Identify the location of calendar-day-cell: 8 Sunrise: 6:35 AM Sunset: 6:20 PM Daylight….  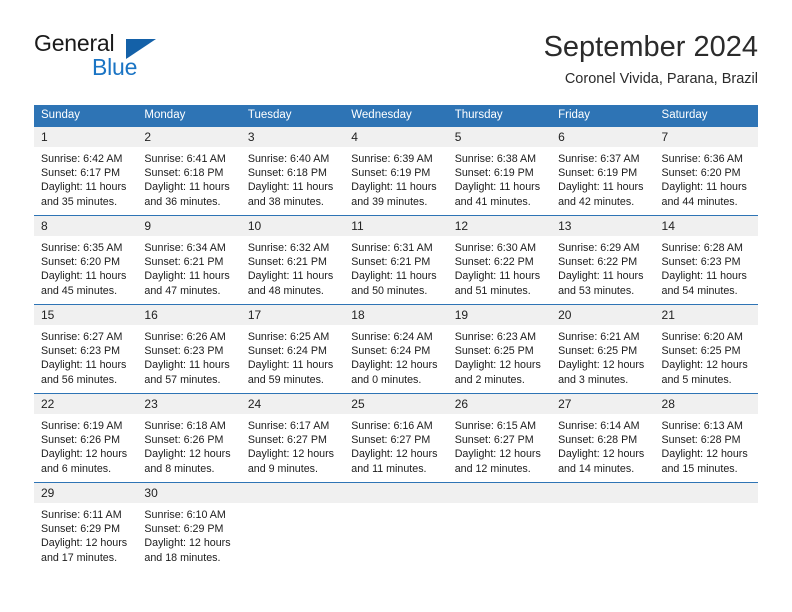
(86, 260).